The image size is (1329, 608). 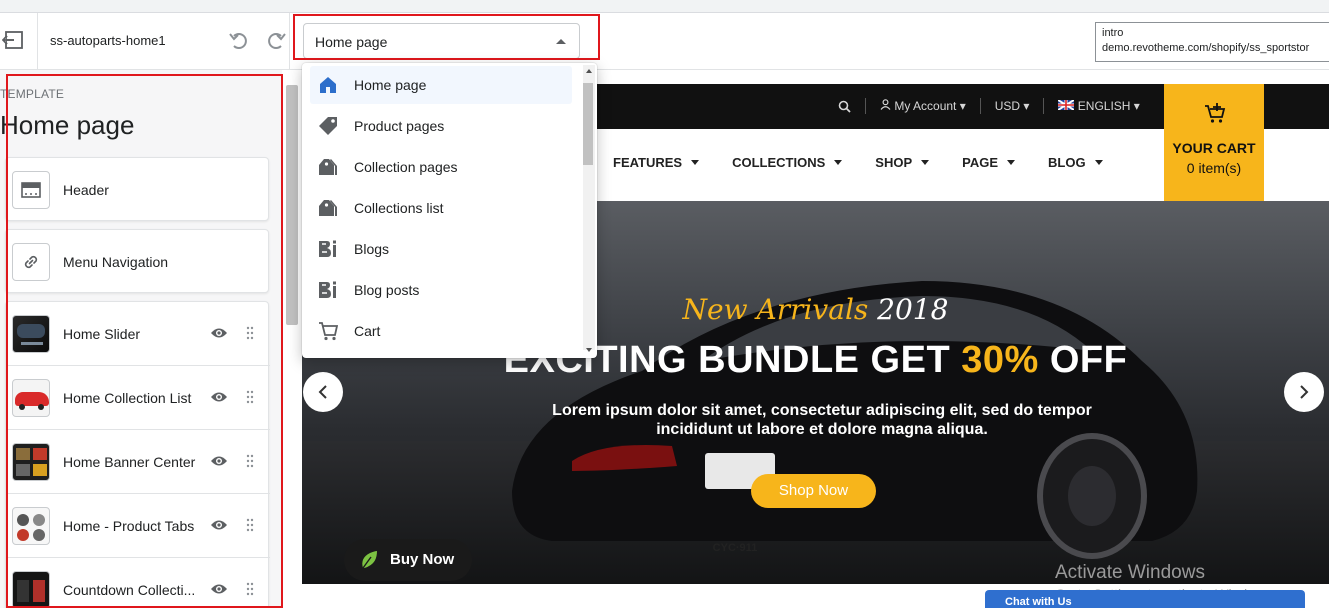 What do you see at coordinates (1206, 48) in the screenshot?
I see `url-tooltip-line2: demo.revotheme.com/shopify/ss_sportstor` at bounding box center [1206, 48].